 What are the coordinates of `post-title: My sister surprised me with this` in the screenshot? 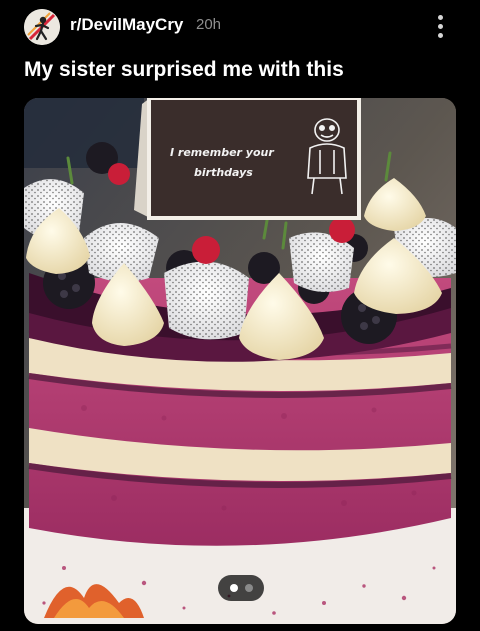 It's located at (184, 70).